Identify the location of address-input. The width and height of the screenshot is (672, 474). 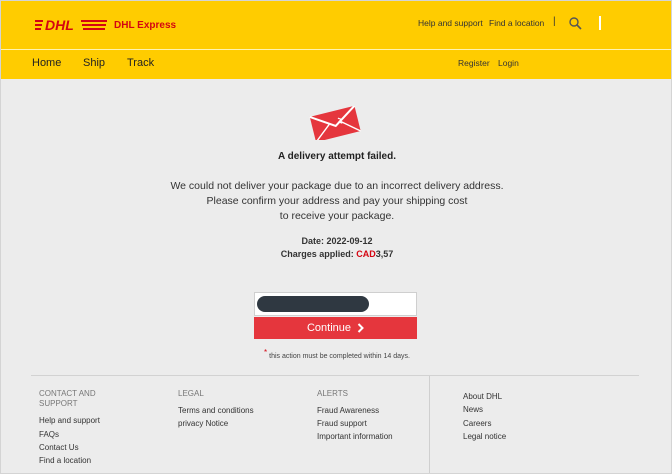
(335, 304).